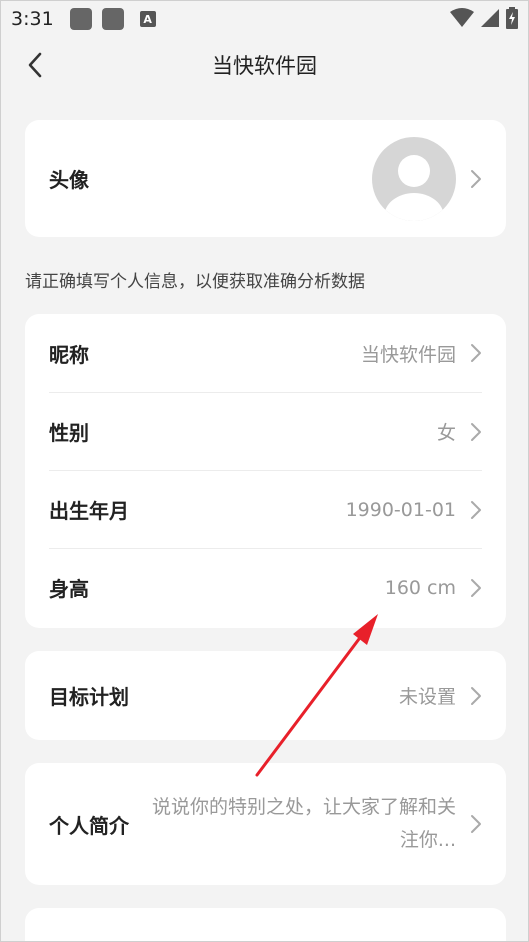 The height and width of the screenshot is (942, 529). I want to click on goal-value: 未设置, so click(427, 697).